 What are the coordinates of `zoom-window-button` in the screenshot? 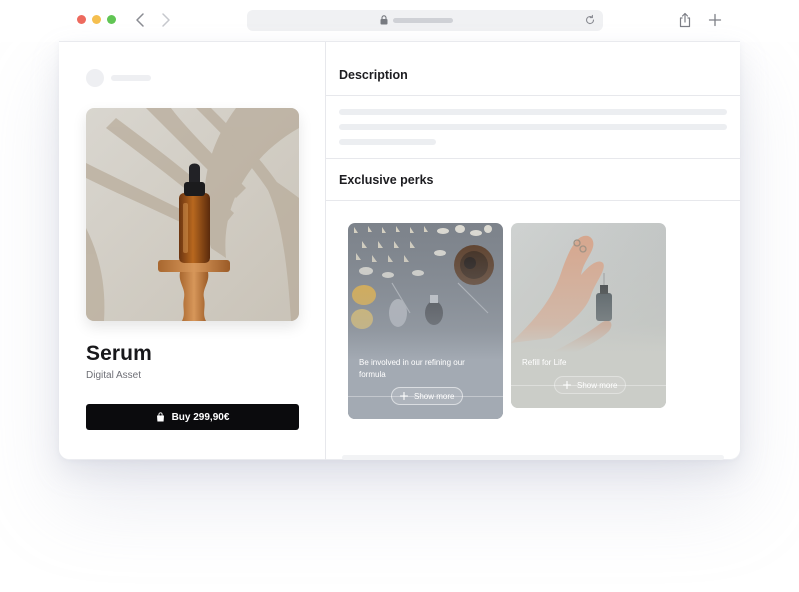 It's located at (111, 19).